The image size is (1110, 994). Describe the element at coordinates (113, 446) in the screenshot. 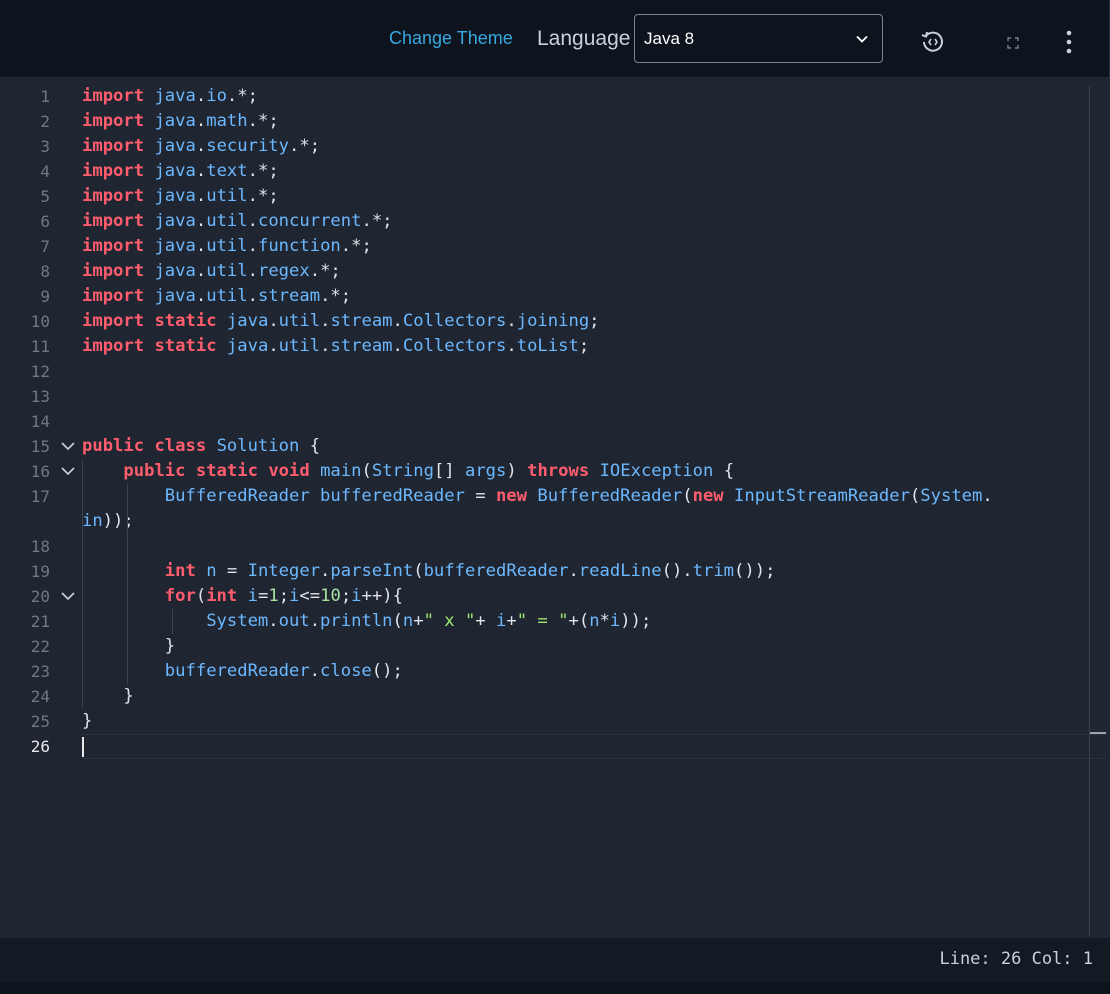

I see `code-token: public` at that location.